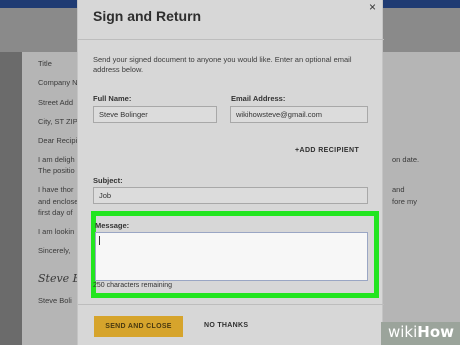 The height and width of the screenshot is (345, 460). What do you see at coordinates (147, 16) in the screenshot?
I see `dialog-title: Sign and Return` at bounding box center [147, 16].